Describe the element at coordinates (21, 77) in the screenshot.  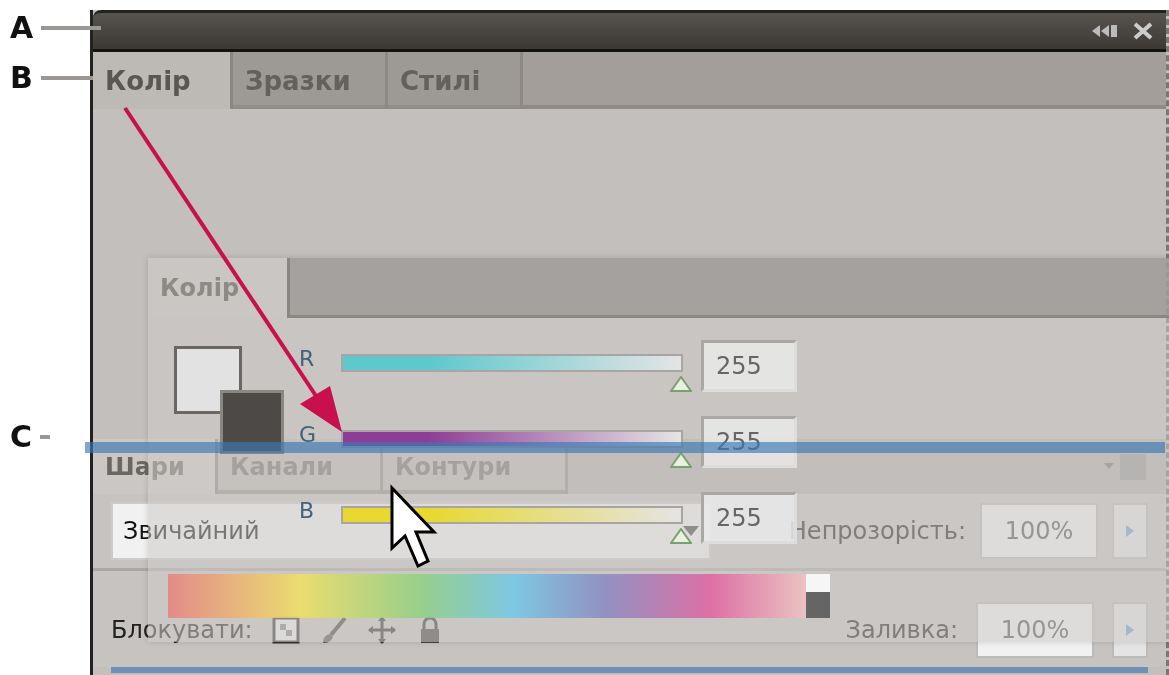
I see `callout-label: B` at that location.